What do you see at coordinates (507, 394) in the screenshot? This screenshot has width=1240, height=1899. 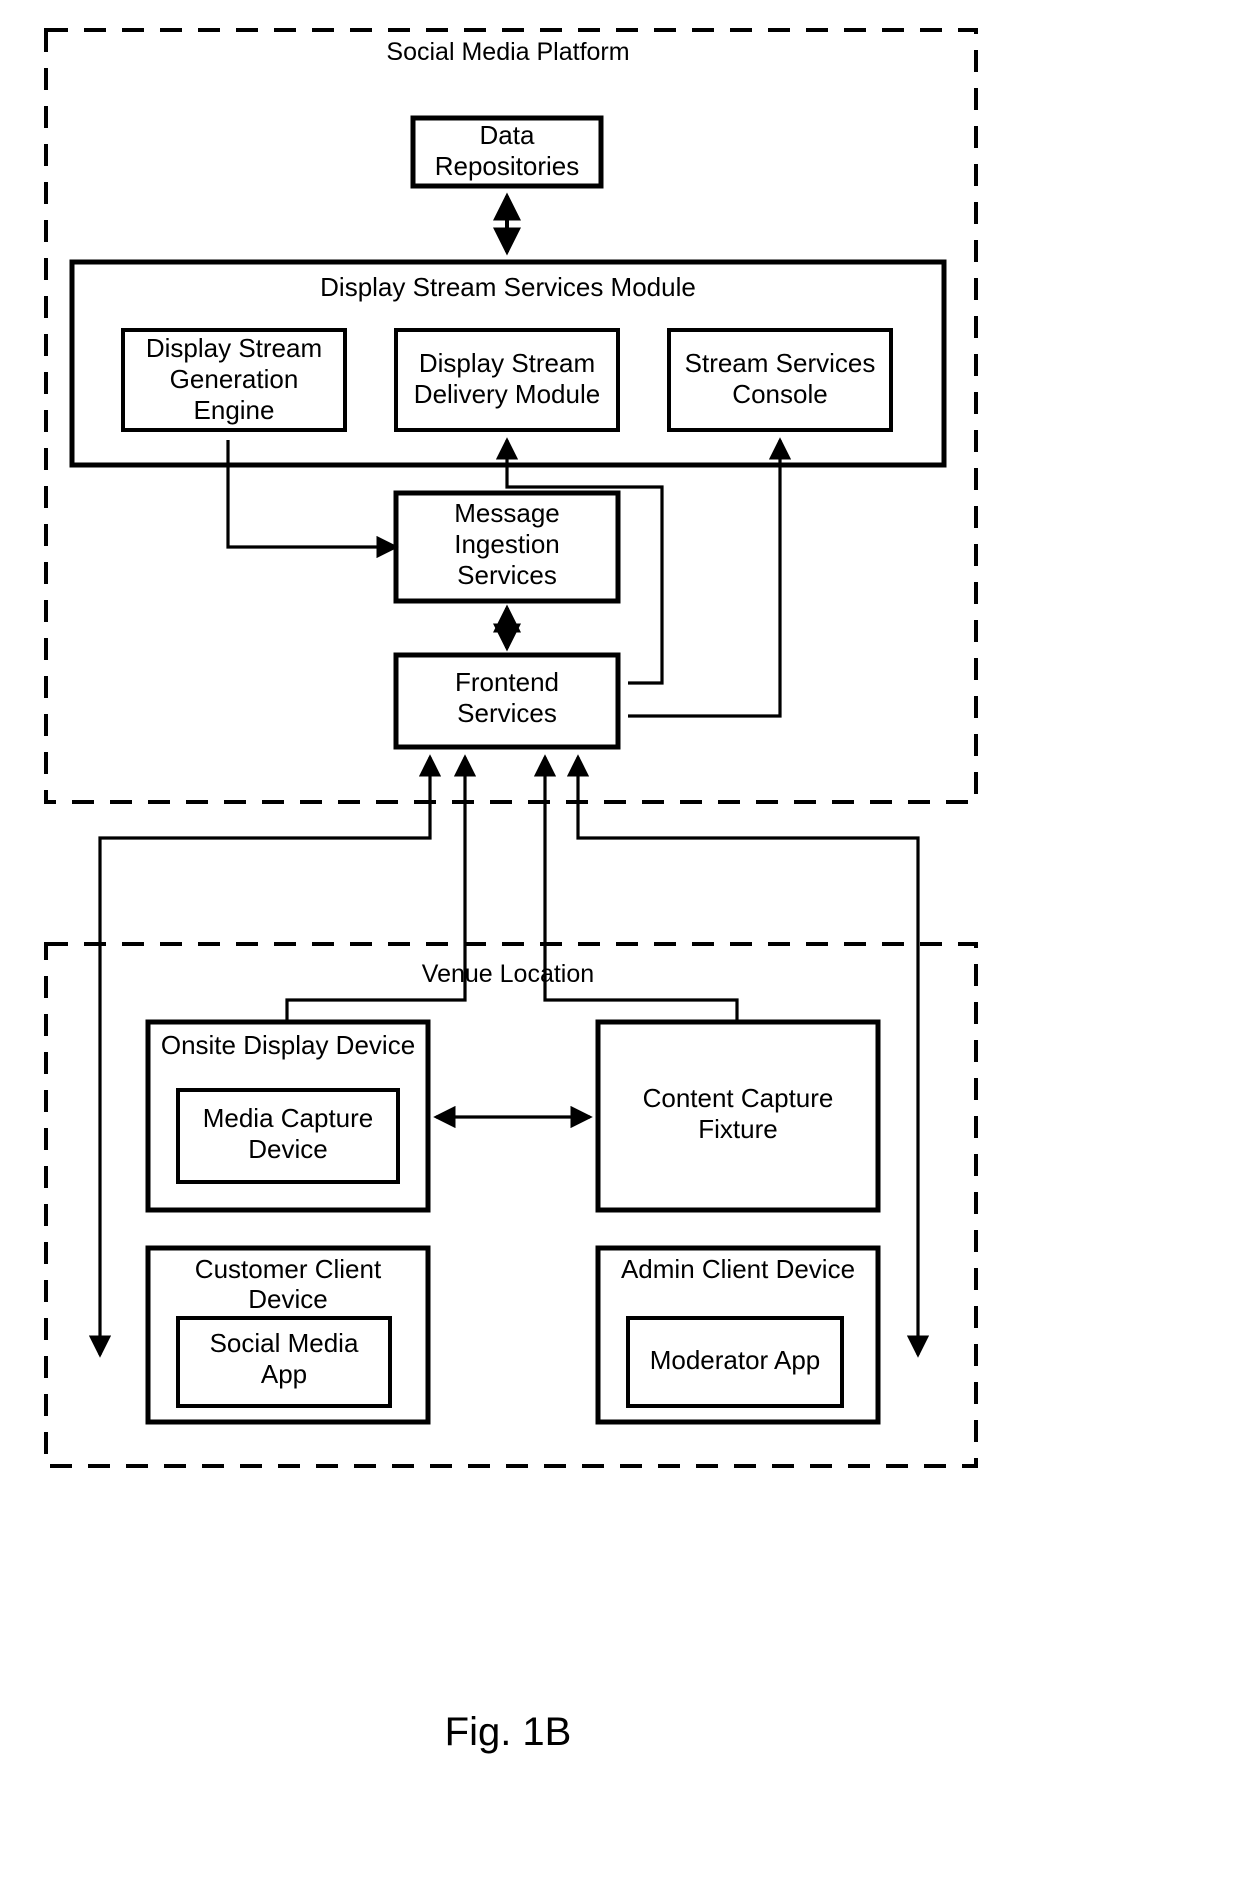 I see `display-stream-delivery-module-line2: Delivery Module` at bounding box center [507, 394].